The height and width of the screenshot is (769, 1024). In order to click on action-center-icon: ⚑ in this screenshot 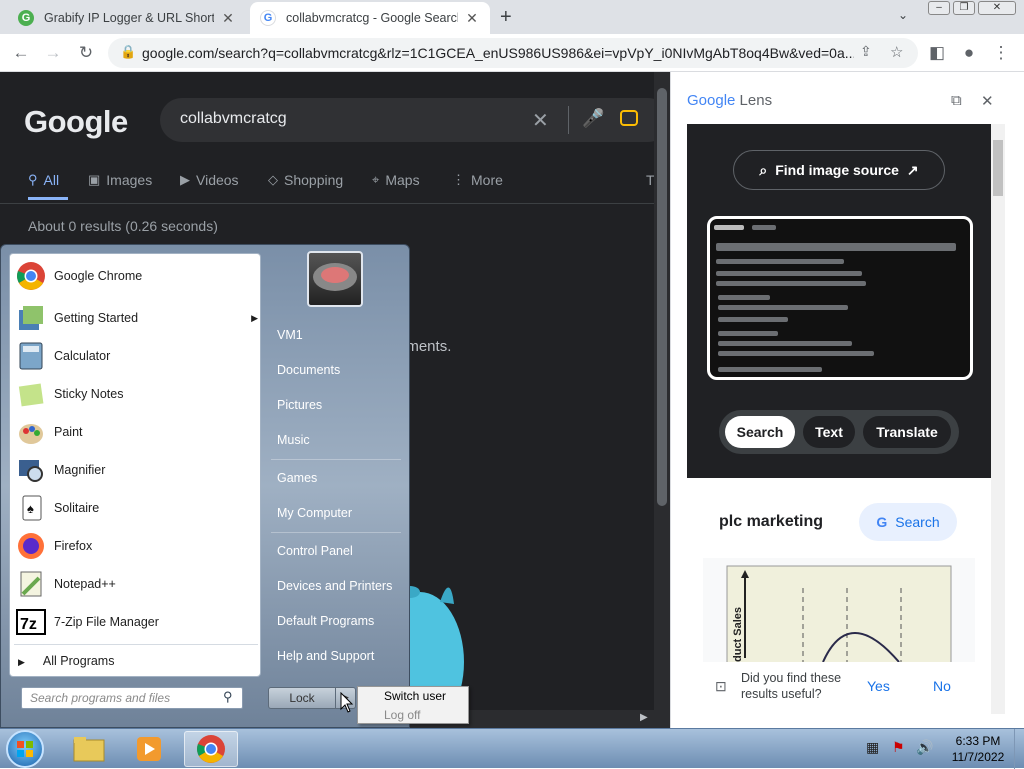, I will do `click(898, 747)`.